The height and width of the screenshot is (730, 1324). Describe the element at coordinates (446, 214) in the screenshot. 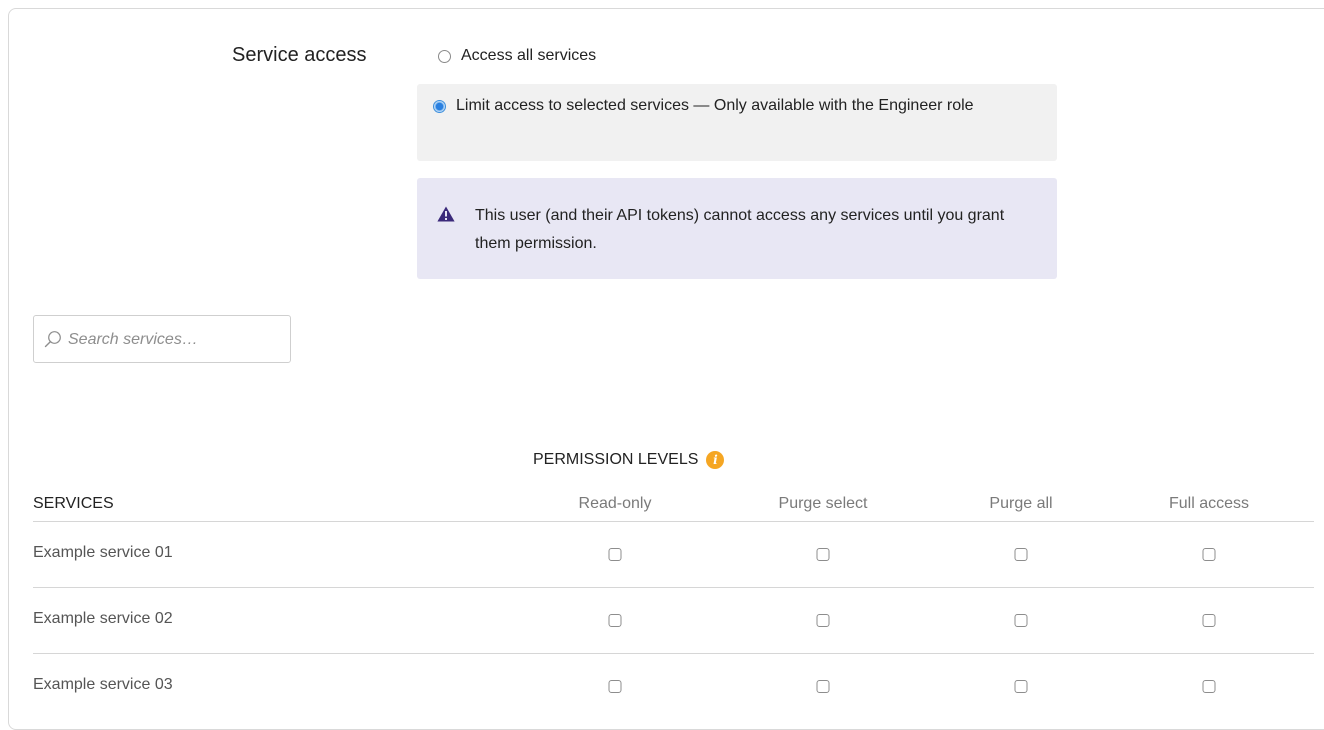

I see `warning-triangle-icon` at that location.